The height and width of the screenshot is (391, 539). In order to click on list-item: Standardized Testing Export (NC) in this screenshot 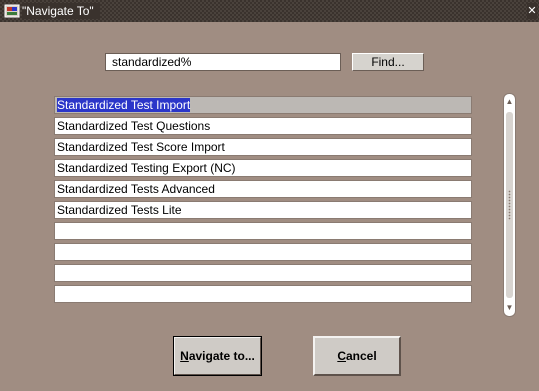, I will do `click(263, 168)`.